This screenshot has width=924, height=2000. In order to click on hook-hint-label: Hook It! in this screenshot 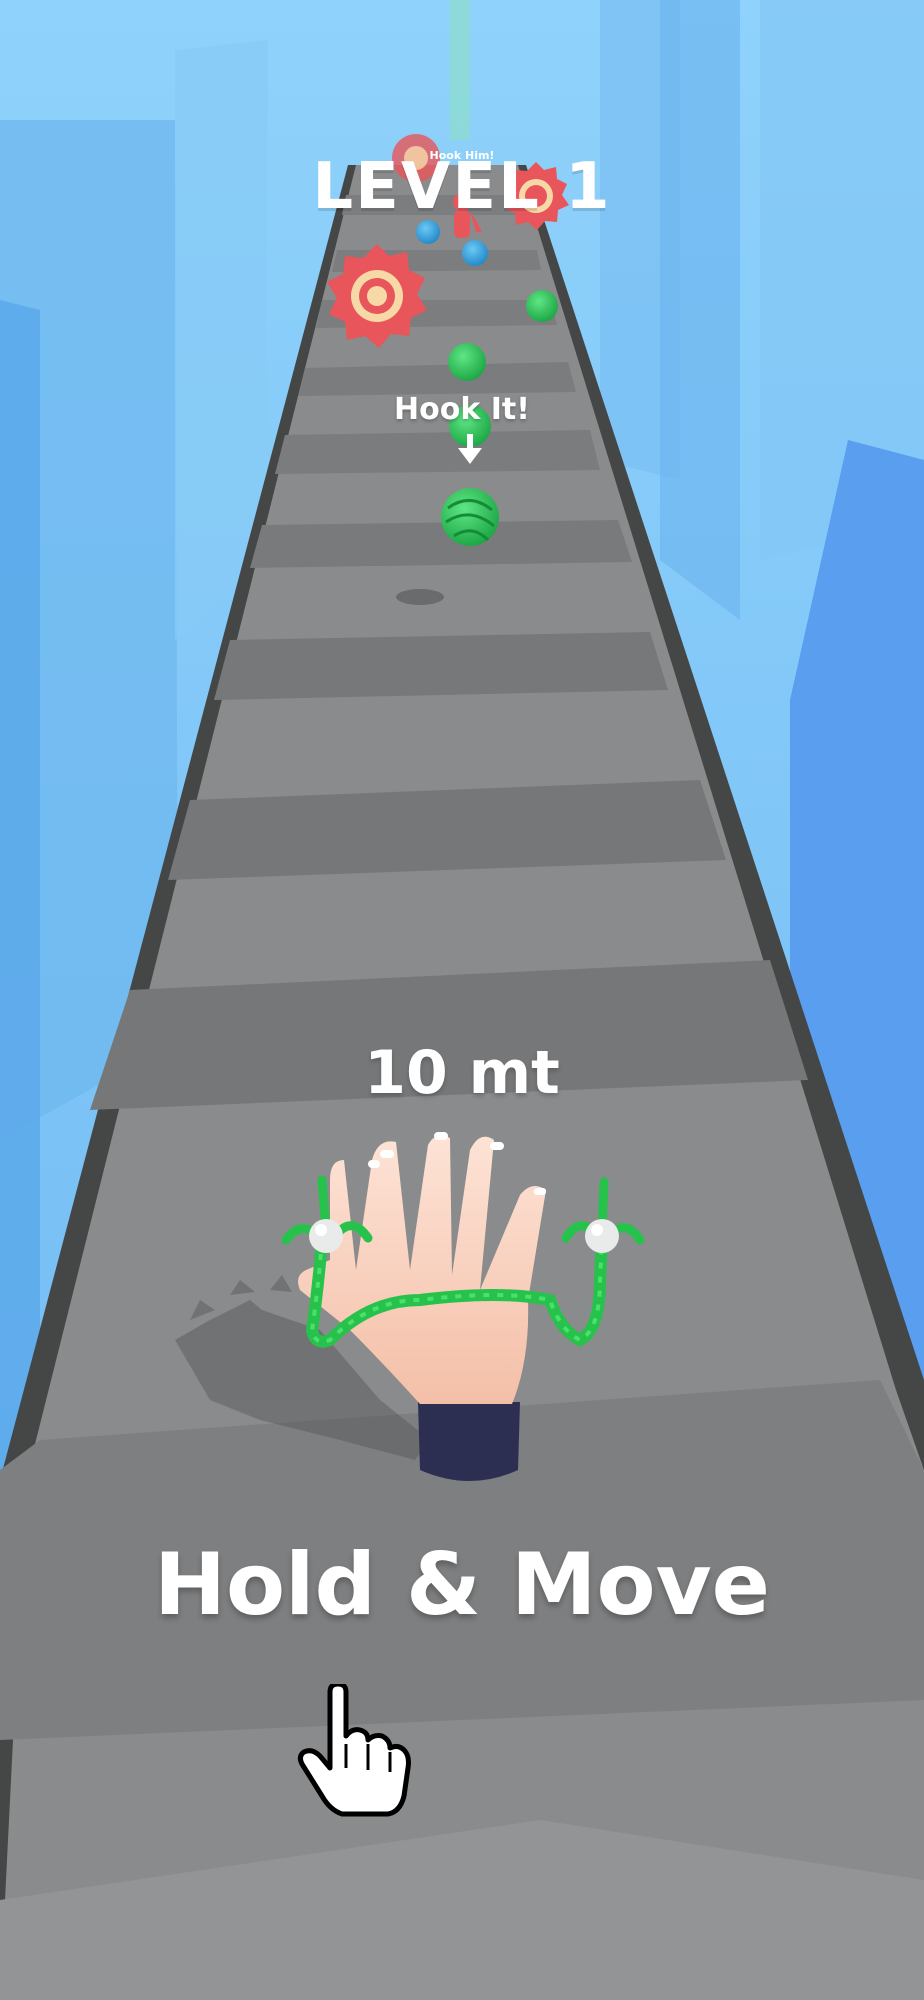, I will do `click(462, 409)`.